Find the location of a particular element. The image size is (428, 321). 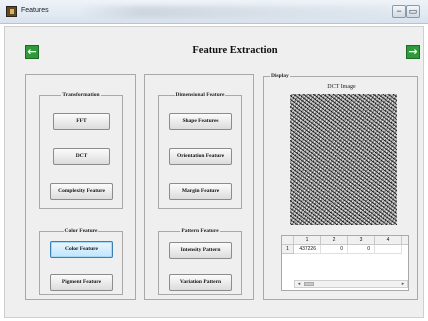

window-title: Features is located at coordinates (35, 10).